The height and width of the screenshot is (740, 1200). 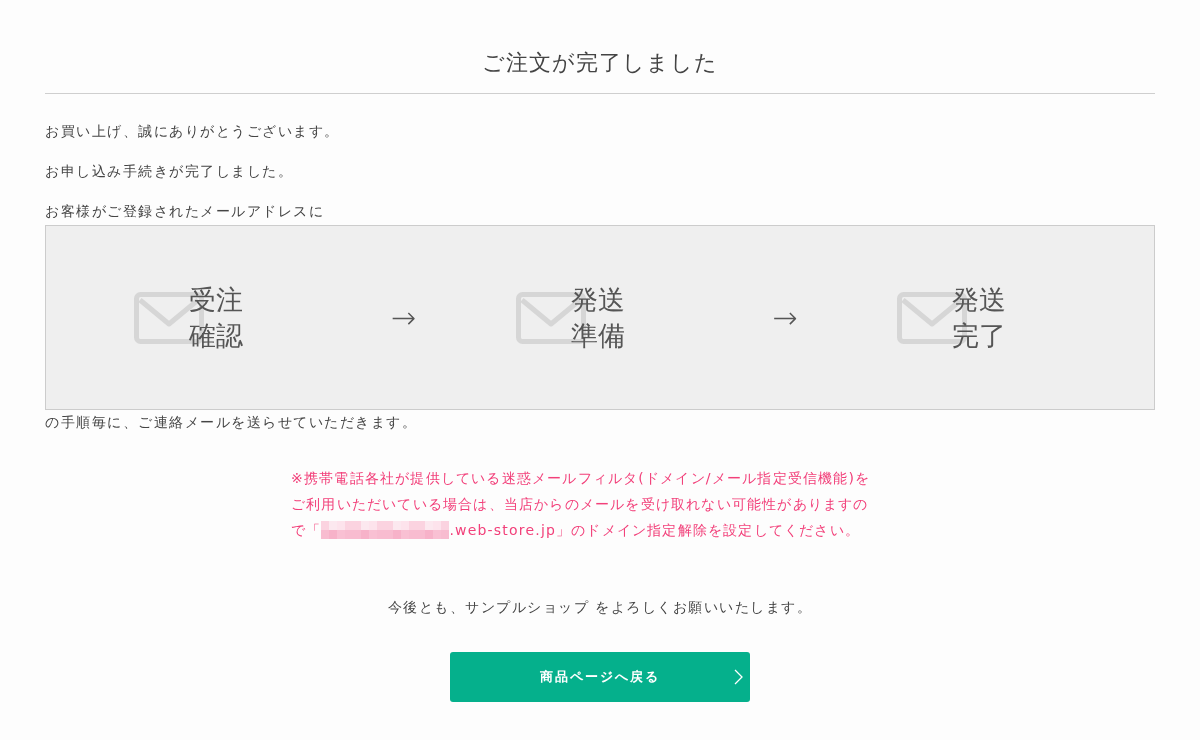 I want to click on page-title: ご注文が完了しました, so click(x=600, y=63).